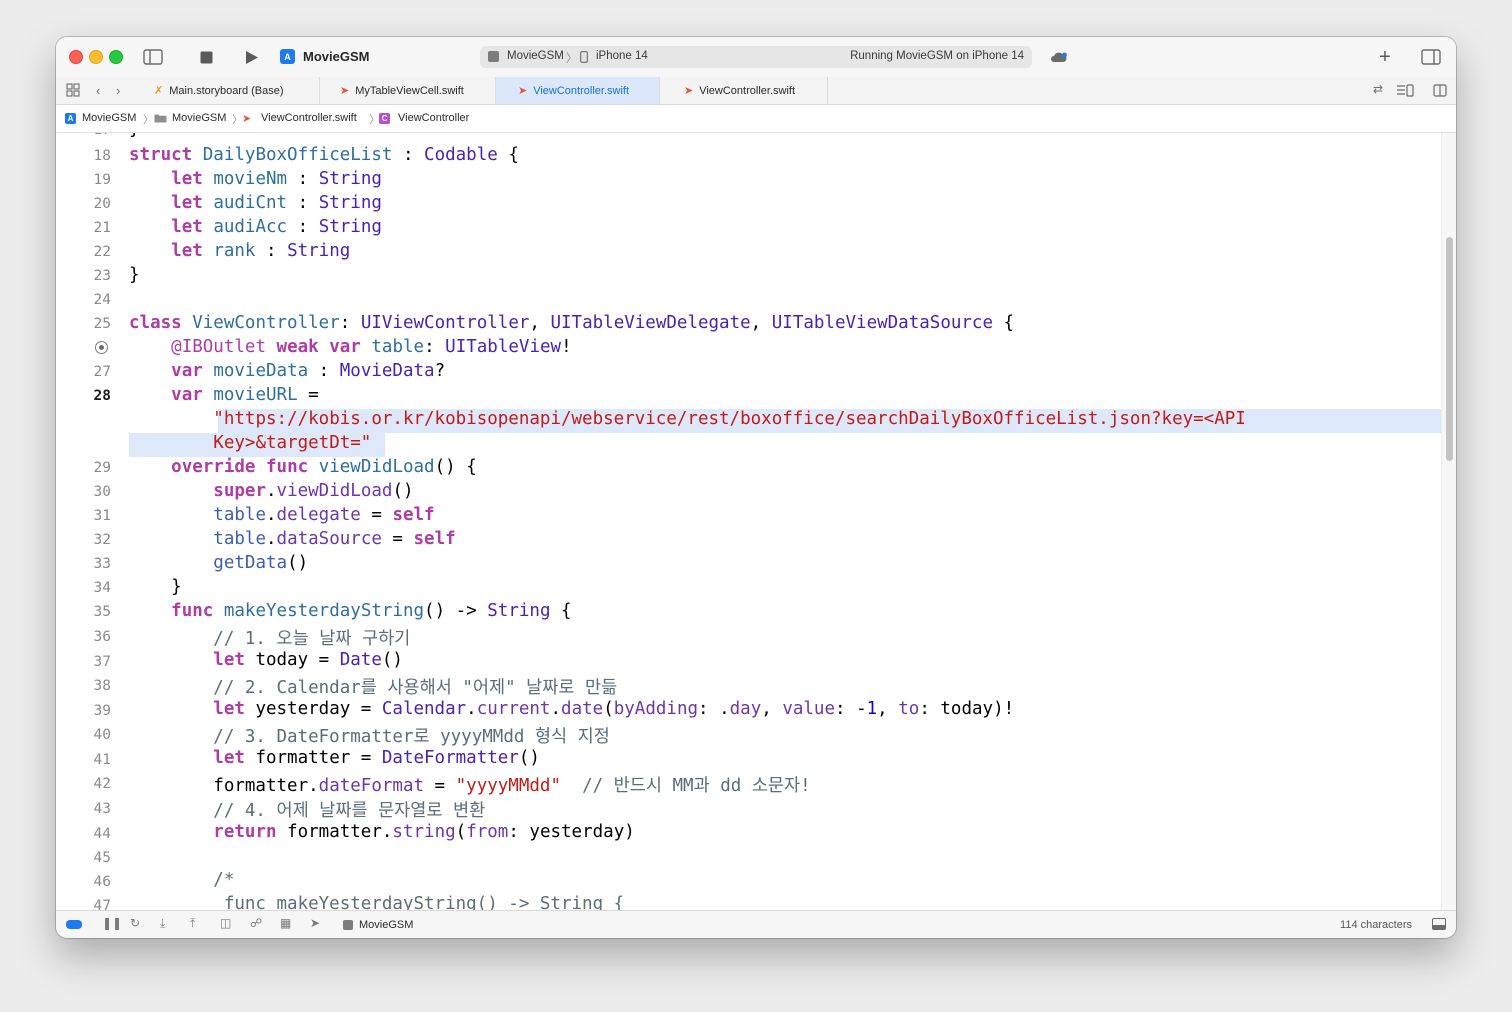  I want to click on stop-icon, so click(206, 57).